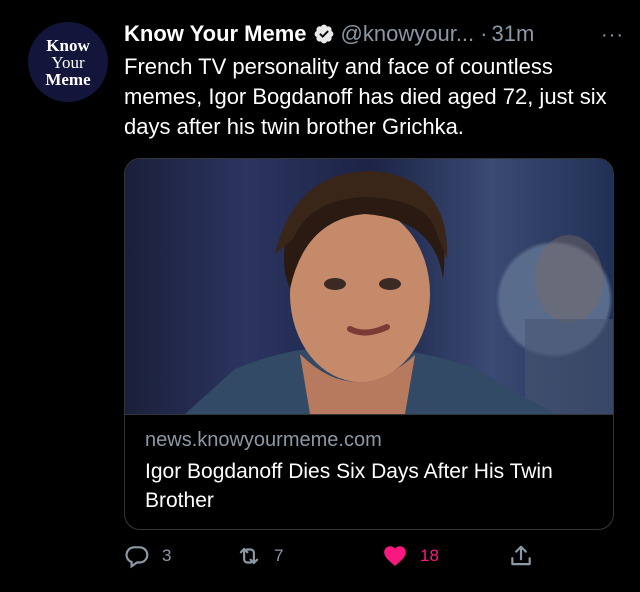 The image size is (640, 592). Describe the element at coordinates (395, 556) in the screenshot. I see `like-icon` at that location.